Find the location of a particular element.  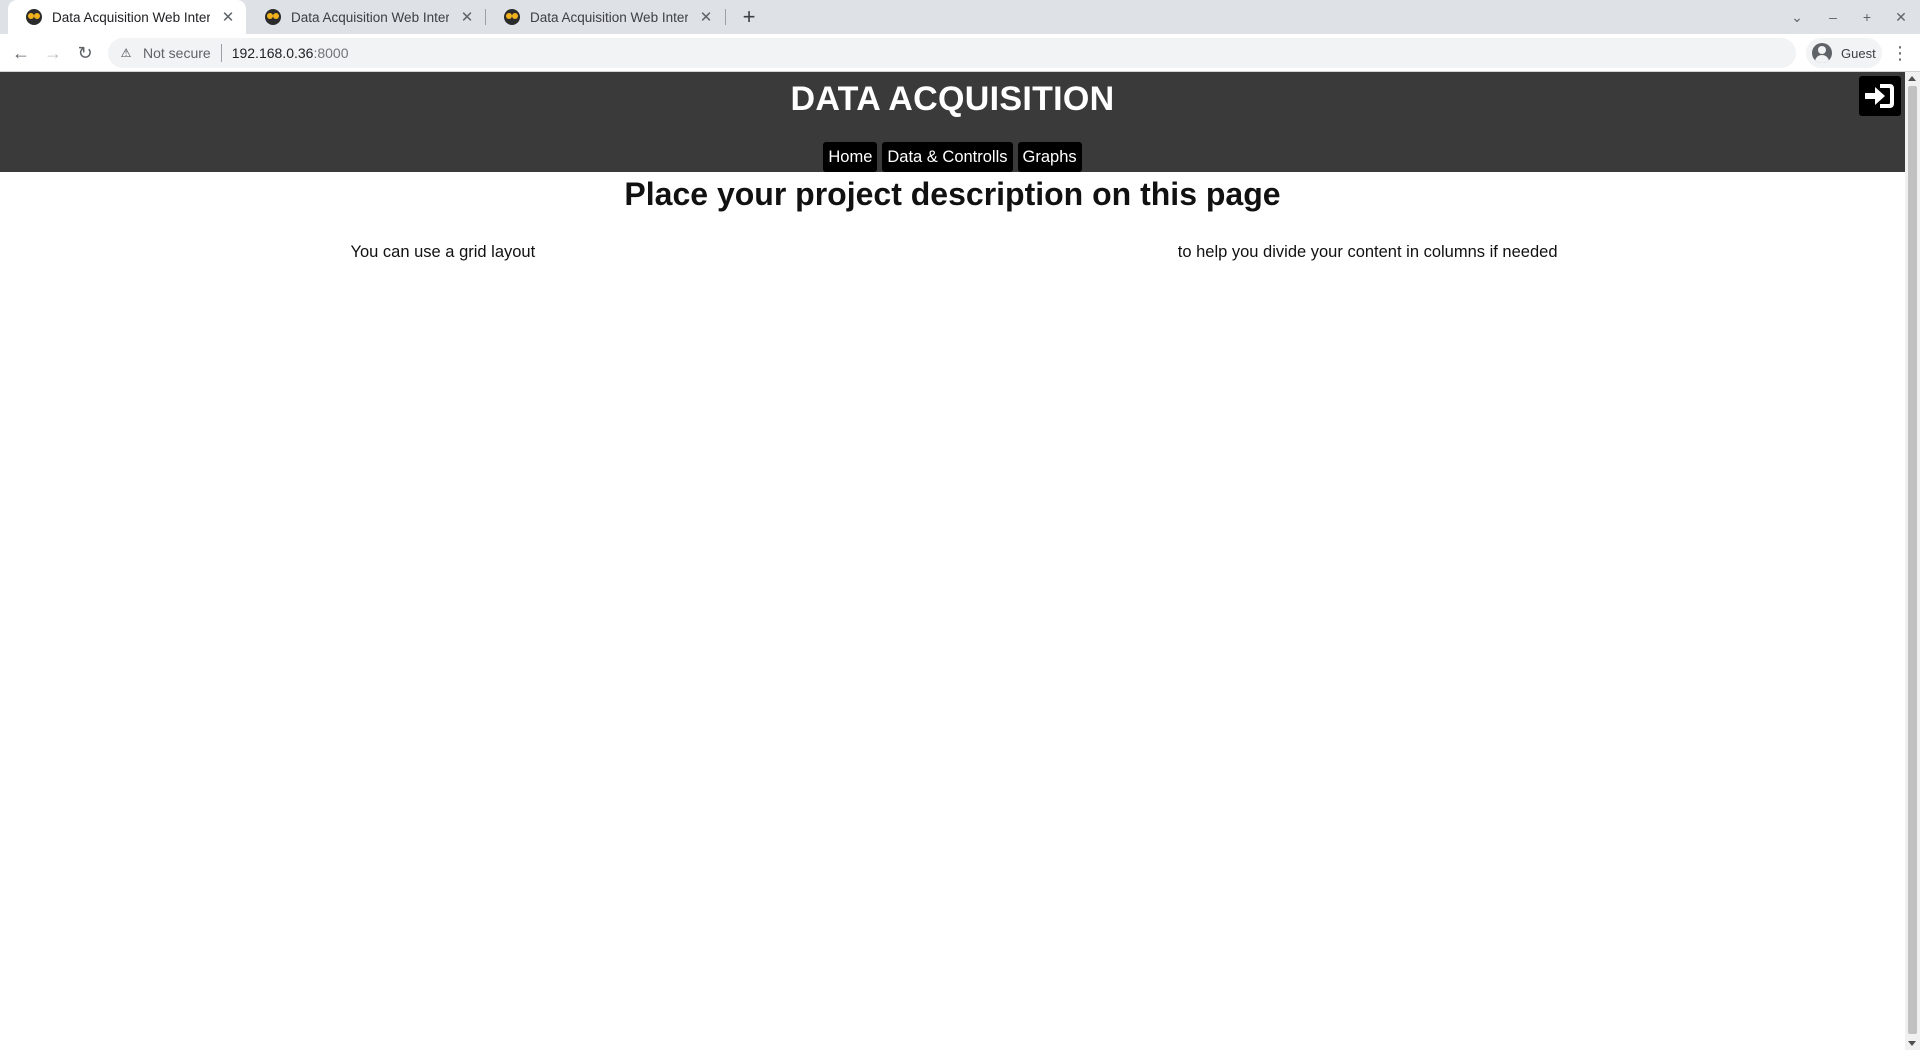

arrow-right-icon: → is located at coordinates (53, 52).